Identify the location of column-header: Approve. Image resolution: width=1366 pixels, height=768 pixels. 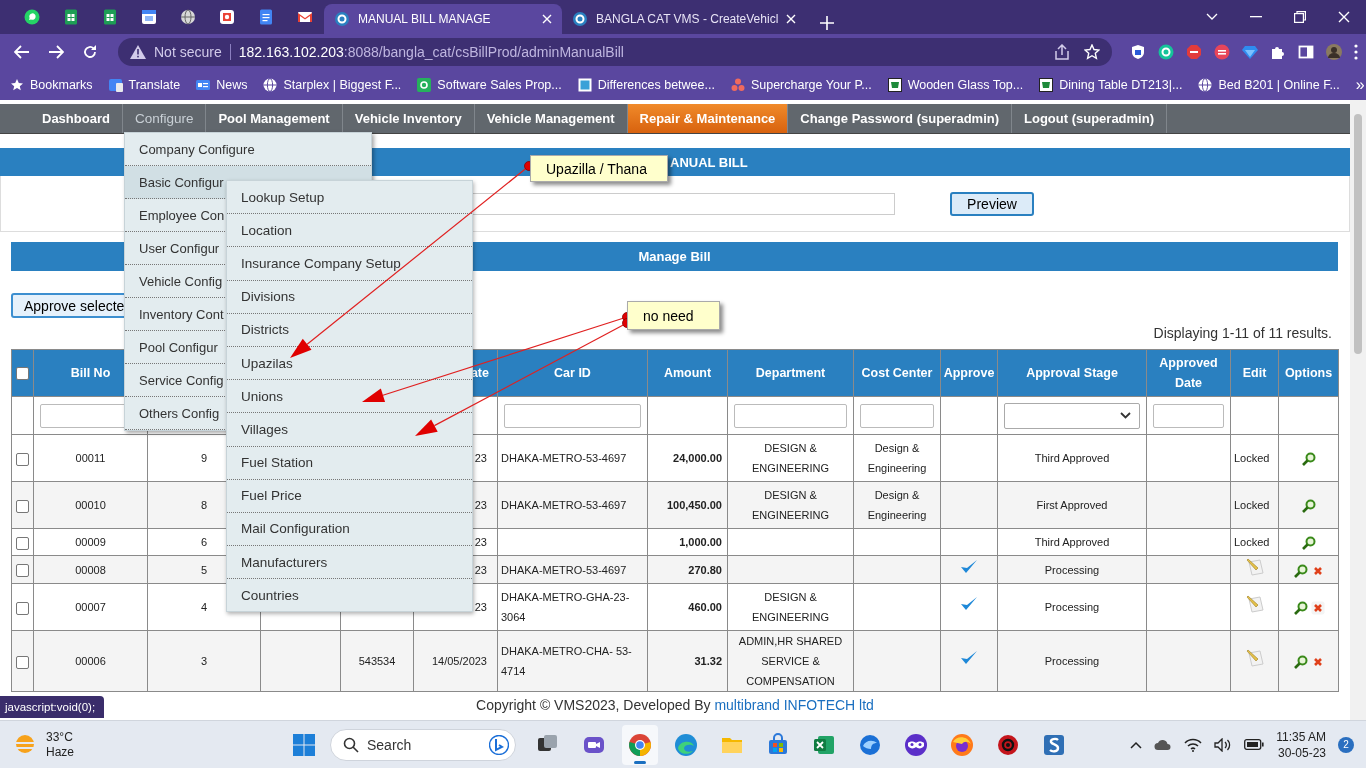
(969, 373).